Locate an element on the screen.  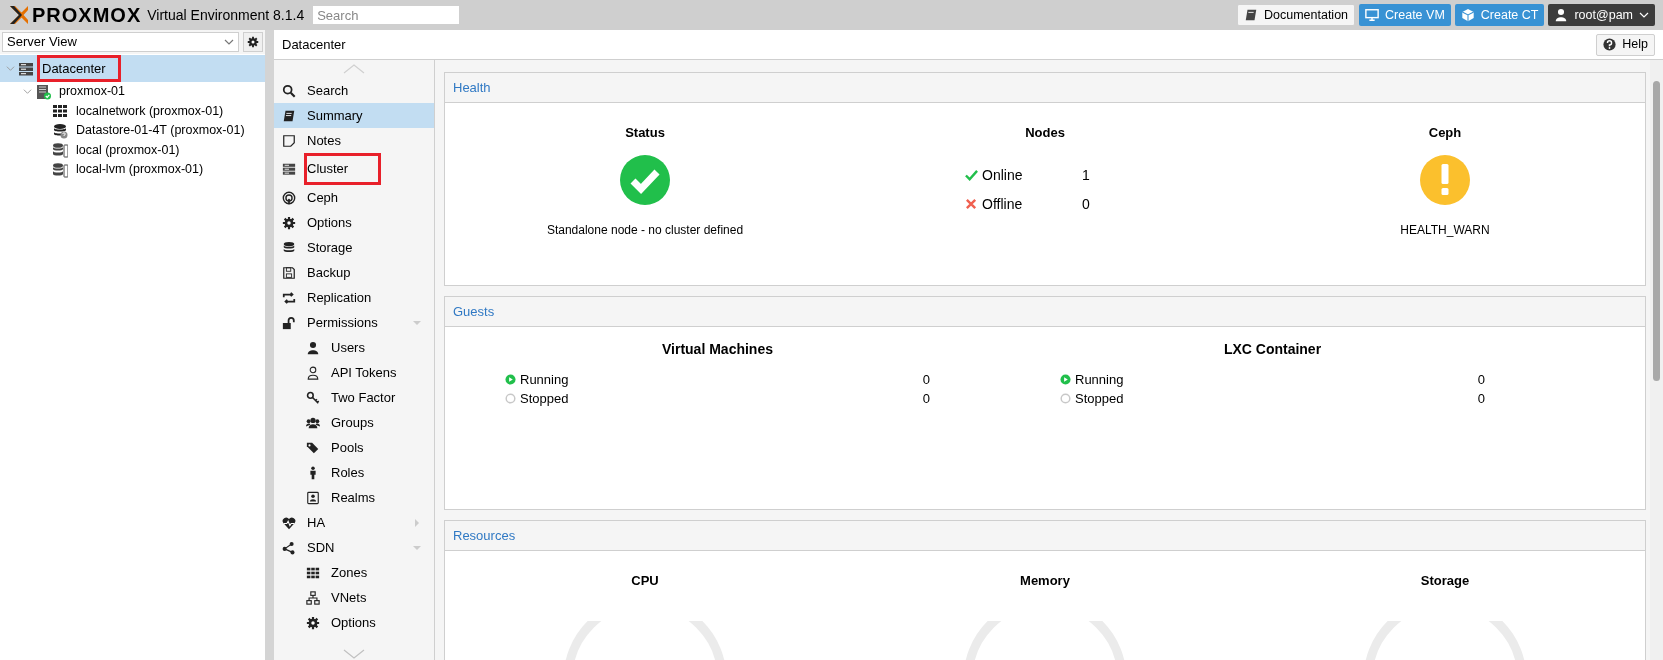
status-text: HEALTH_WARN is located at coordinates (1445, 230).